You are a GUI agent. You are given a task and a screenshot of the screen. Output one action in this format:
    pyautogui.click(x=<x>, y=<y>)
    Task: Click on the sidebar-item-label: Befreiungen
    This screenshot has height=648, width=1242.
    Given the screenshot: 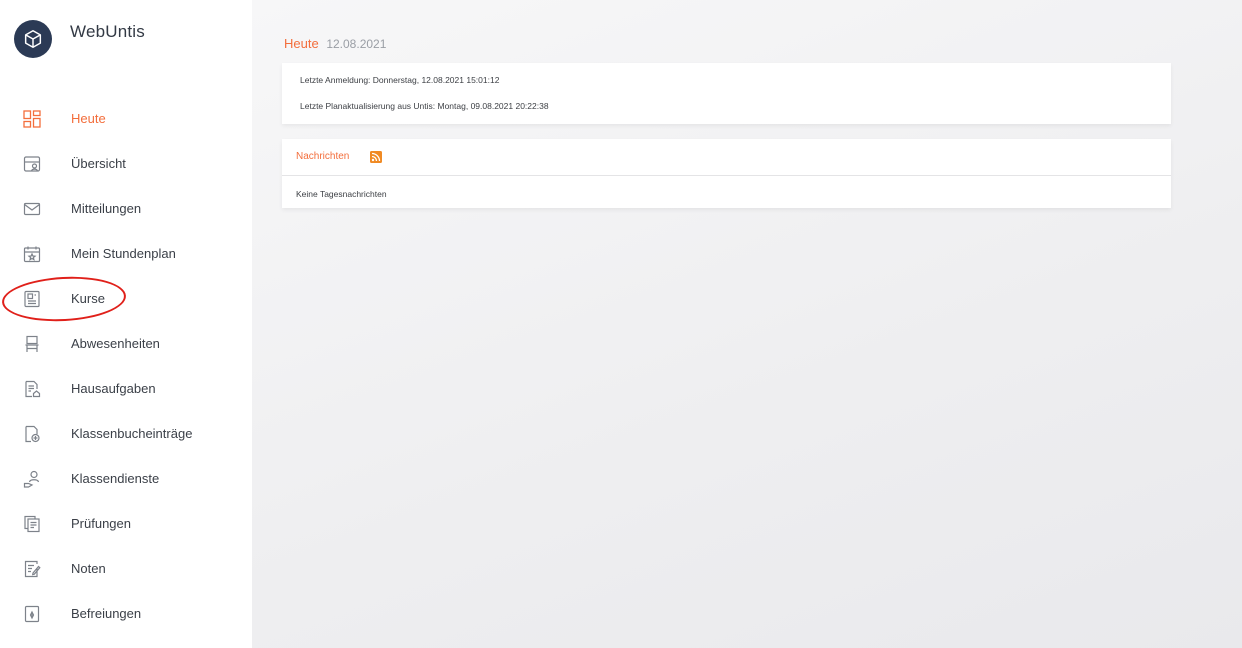 What is the action you would take?
    pyautogui.click(x=106, y=613)
    